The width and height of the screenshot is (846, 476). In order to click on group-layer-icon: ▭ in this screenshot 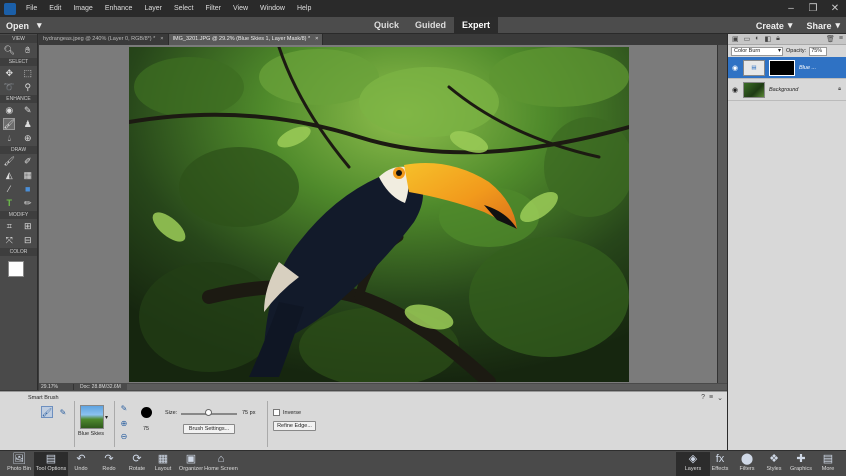, I will do `click(747, 39)`.